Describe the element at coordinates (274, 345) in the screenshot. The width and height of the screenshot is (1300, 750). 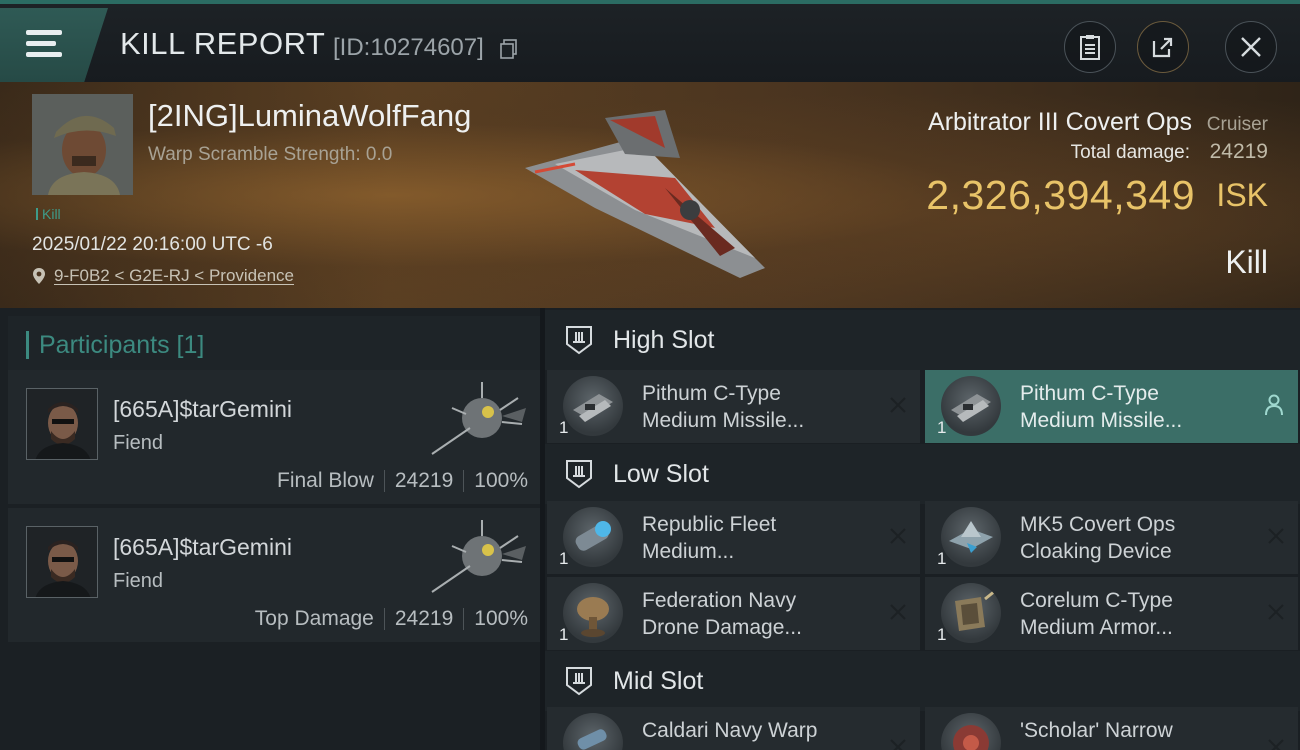
I see `participants-header: Participants [1]` at that location.